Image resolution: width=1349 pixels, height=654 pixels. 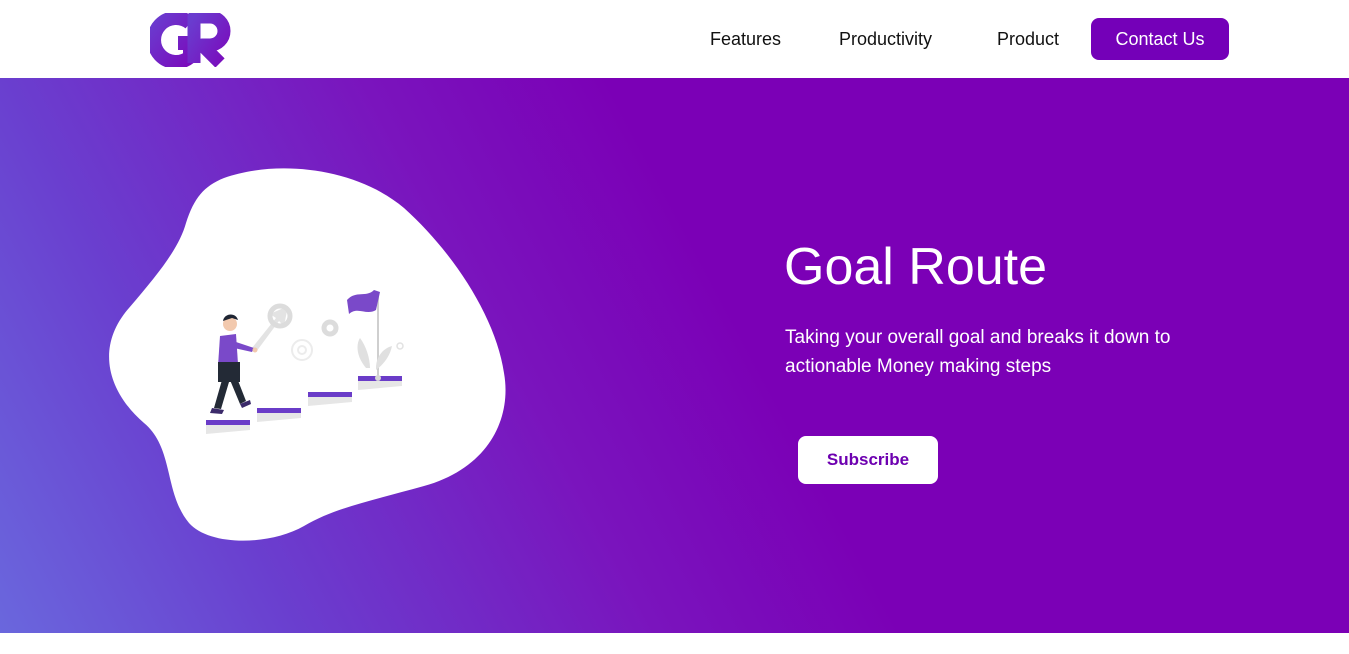 What do you see at coordinates (868, 460) in the screenshot?
I see `subscribe-button: Subscribe` at bounding box center [868, 460].